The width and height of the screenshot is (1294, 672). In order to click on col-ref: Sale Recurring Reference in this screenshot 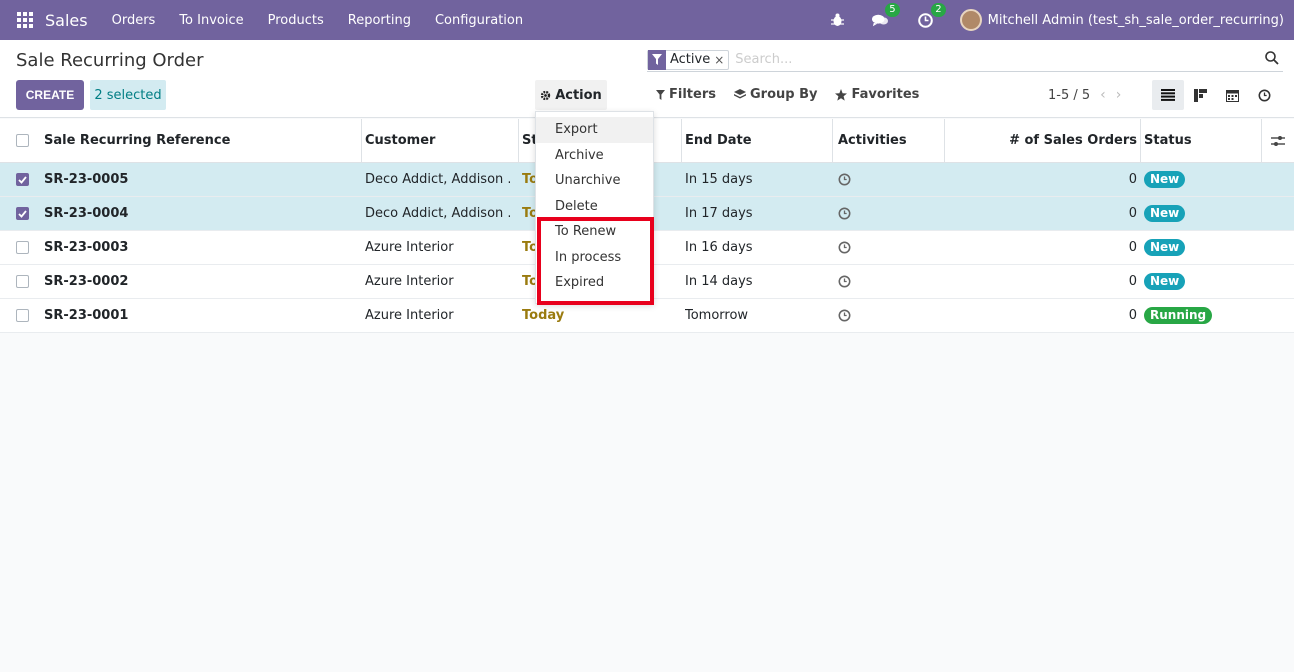, I will do `click(202, 140)`.